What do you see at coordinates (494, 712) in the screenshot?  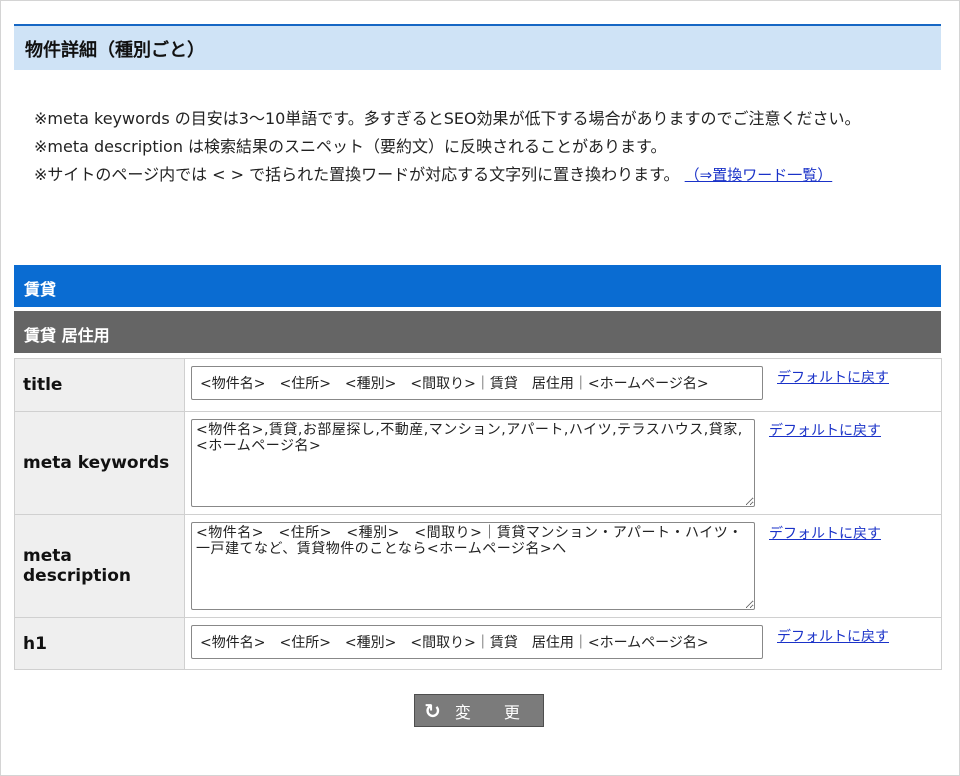 I see `update-button-label: 変 更` at bounding box center [494, 712].